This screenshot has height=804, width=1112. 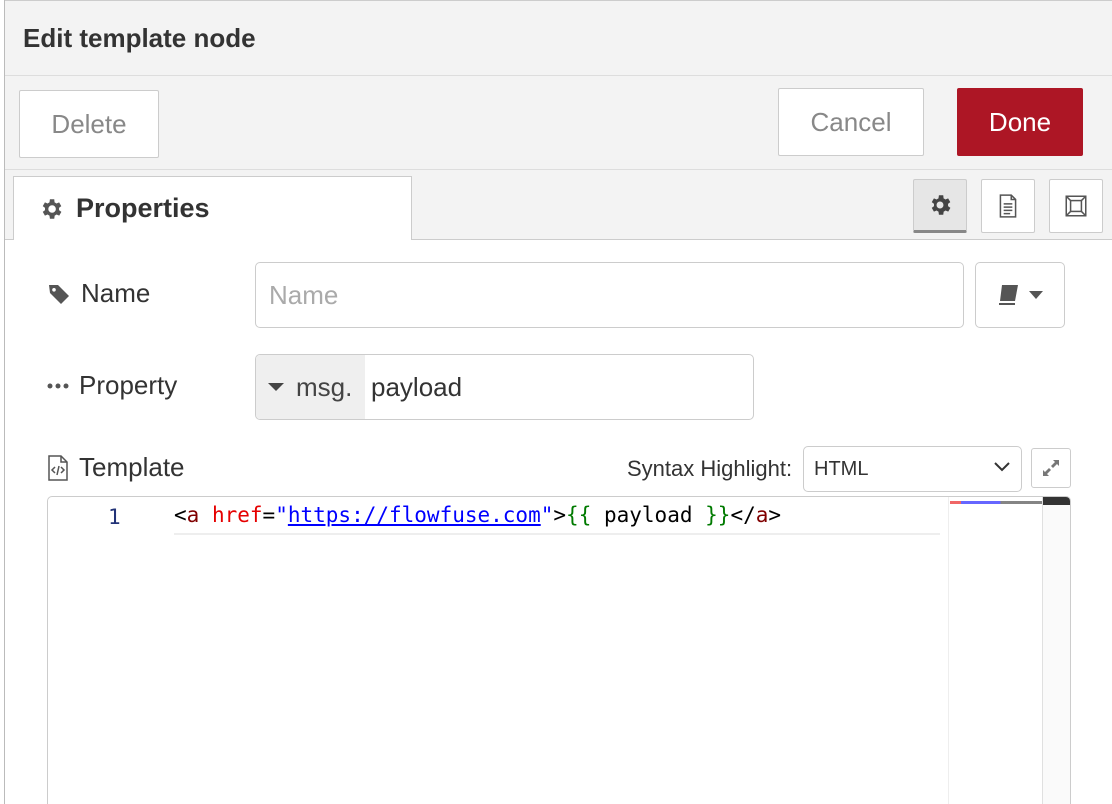 I want to click on frame-icon, so click(x=1076, y=206).